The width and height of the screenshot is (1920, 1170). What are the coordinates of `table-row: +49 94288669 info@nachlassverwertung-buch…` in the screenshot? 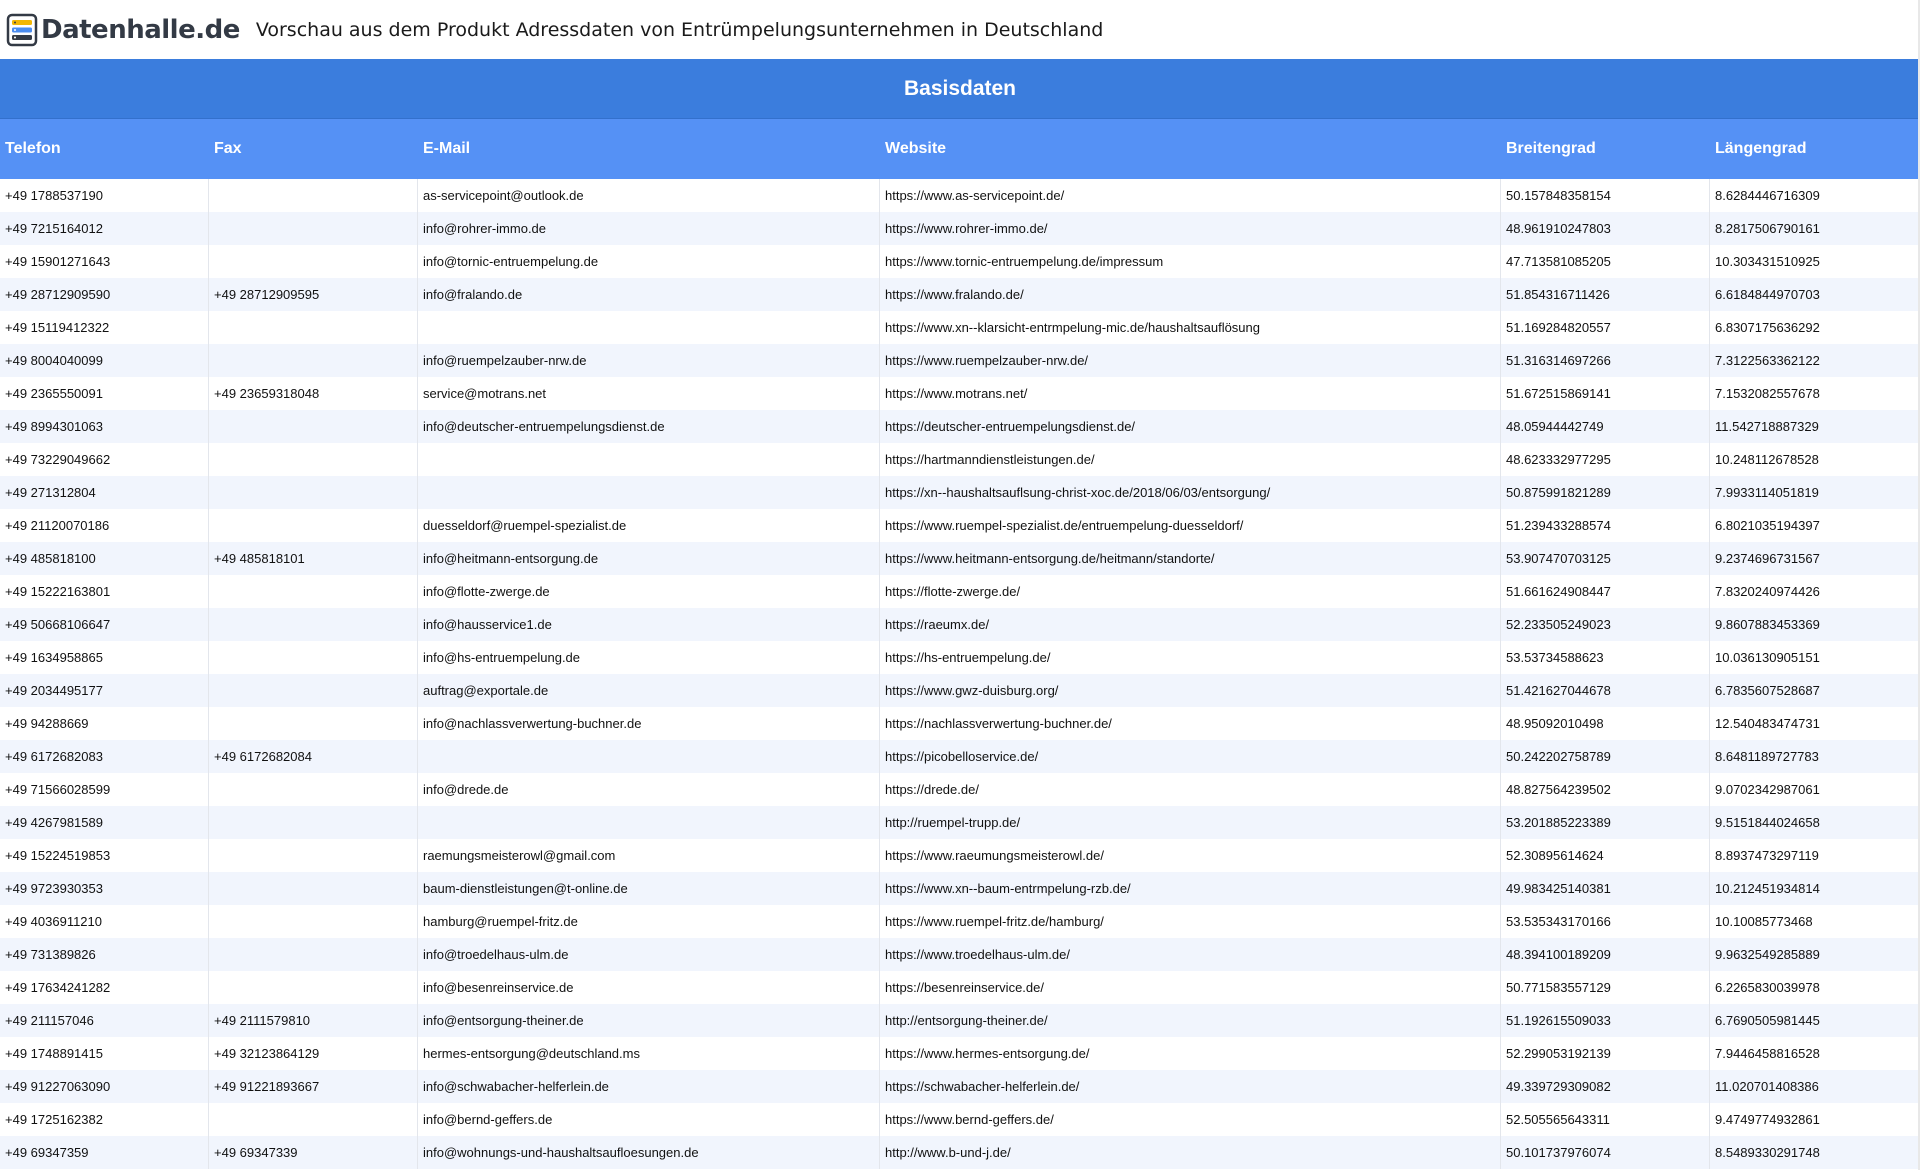 It's located at (960, 723).